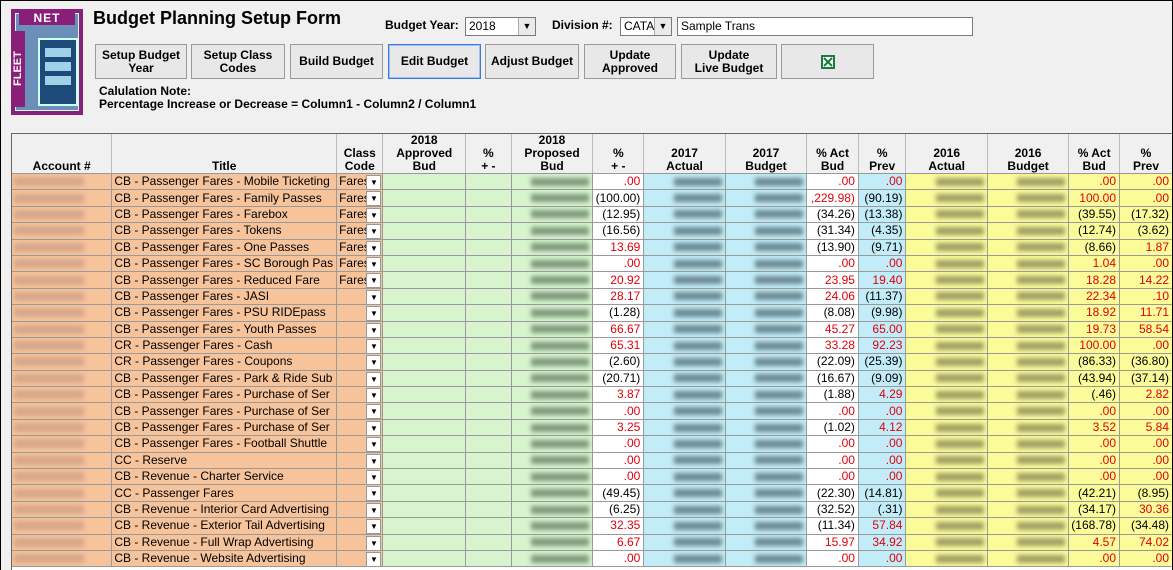 This screenshot has width=1173, height=570. What do you see at coordinates (224, 198) in the screenshot?
I see `title-cell: CB - Passenger Fares - Family Passes` at bounding box center [224, 198].